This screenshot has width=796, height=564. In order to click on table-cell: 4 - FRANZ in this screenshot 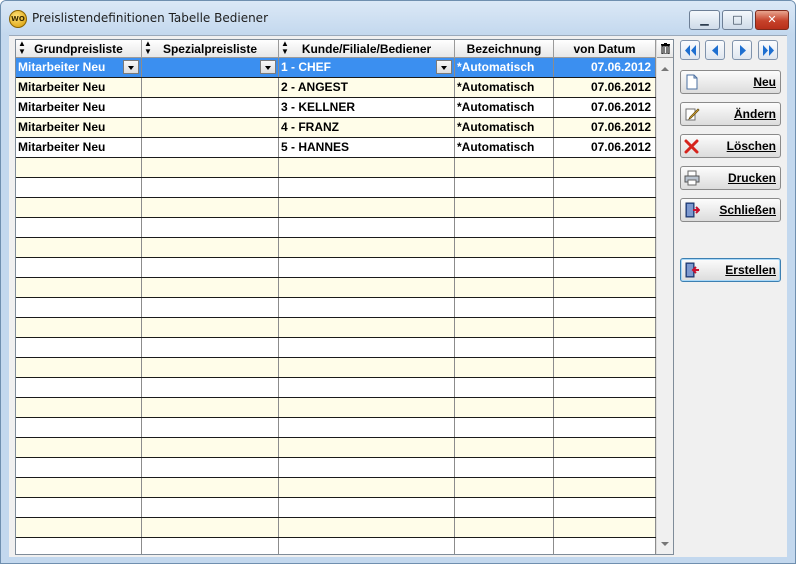, I will do `click(367, 127)`.